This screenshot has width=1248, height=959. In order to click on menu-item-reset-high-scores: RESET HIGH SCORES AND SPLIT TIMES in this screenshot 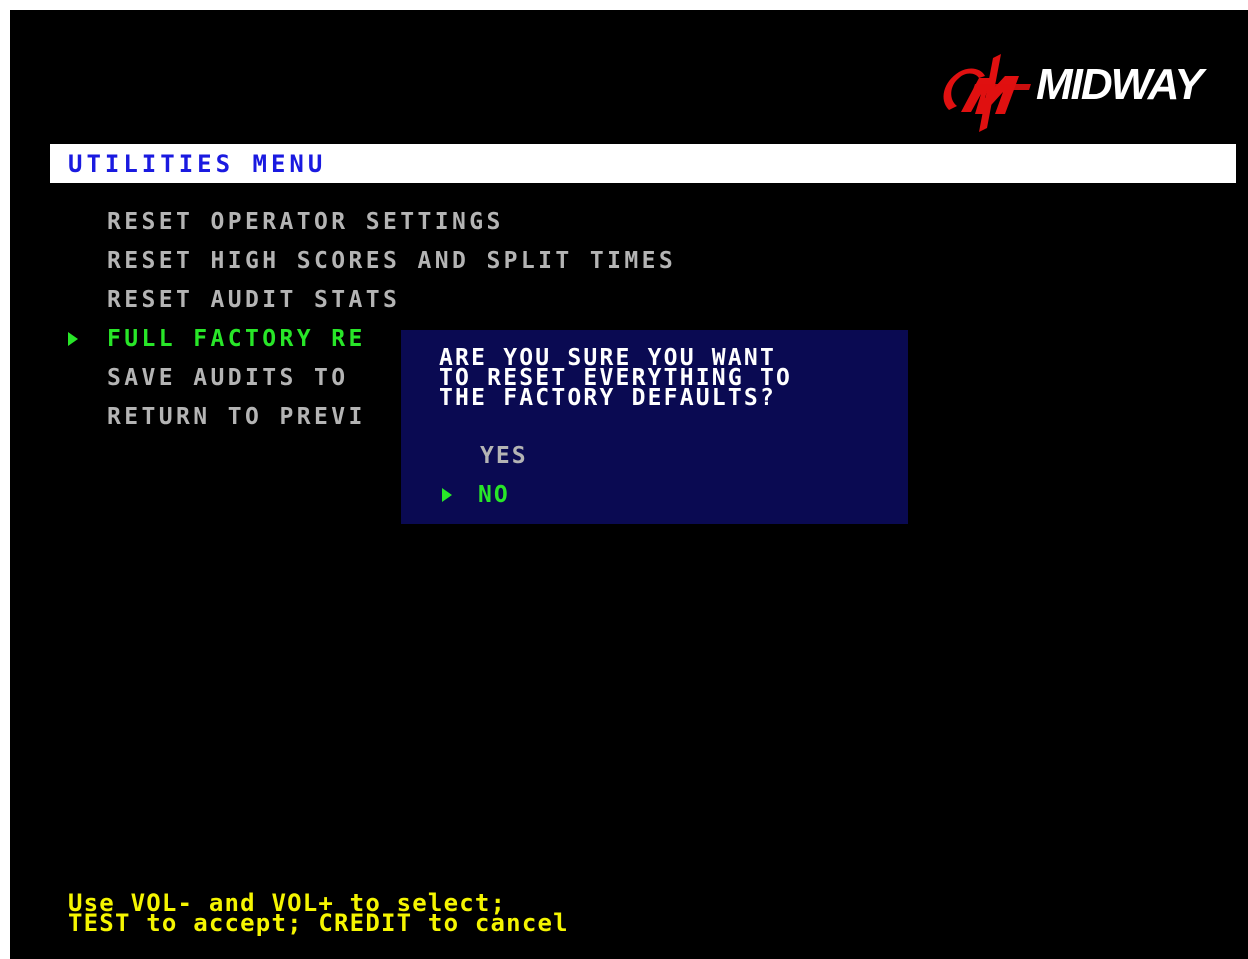, I will do `click(391, 261)`.